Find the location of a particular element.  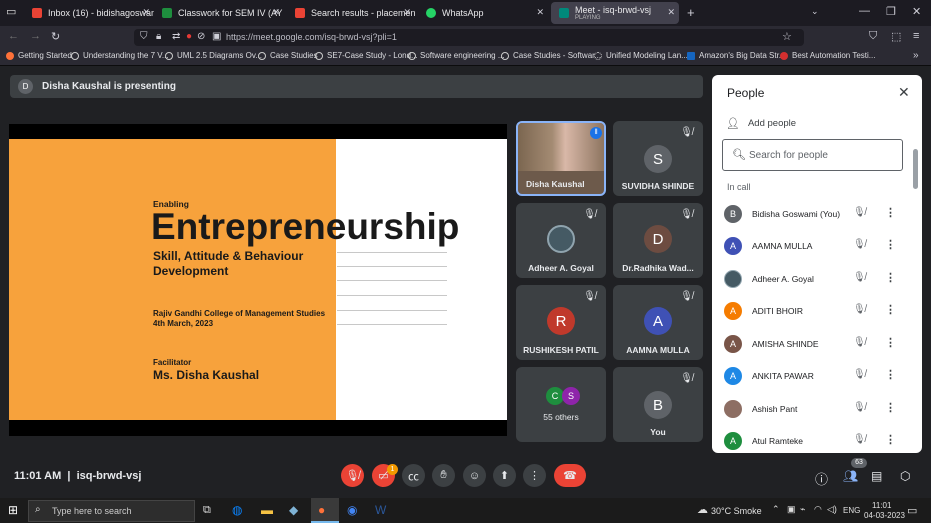

reload-icon: ↻ is located at coordinates (55, 36).